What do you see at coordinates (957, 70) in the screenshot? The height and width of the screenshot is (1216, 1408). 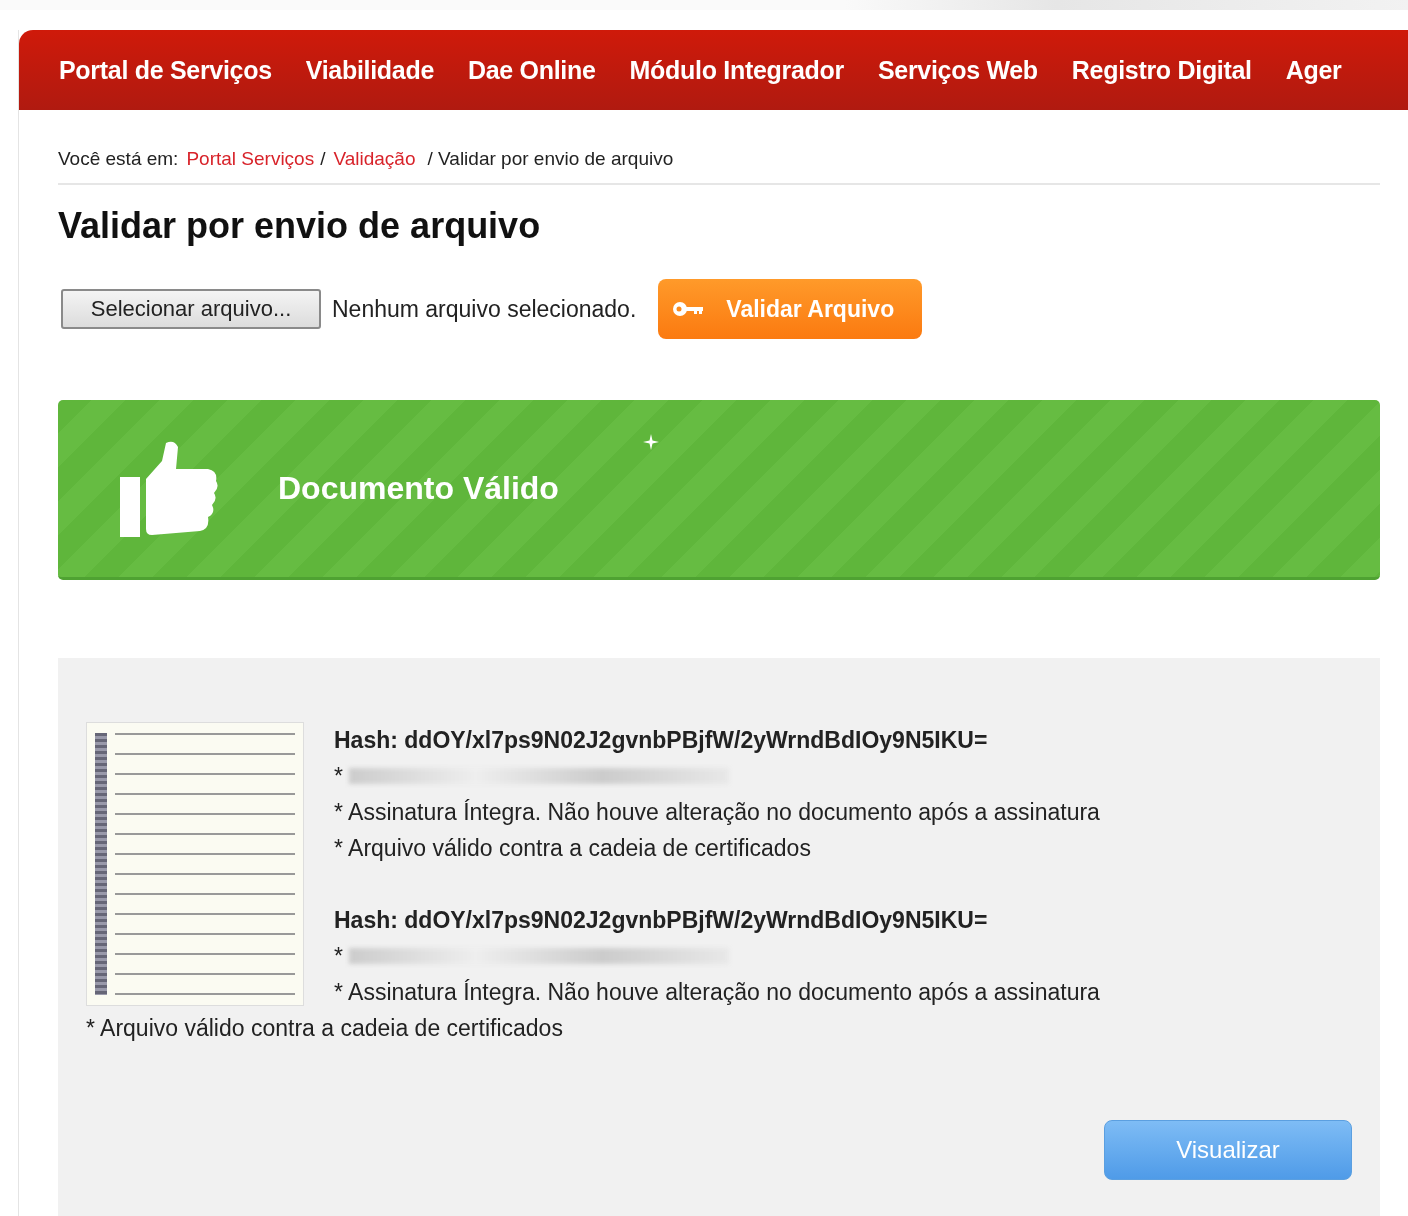 I see `nav-link: Serviços Web` at bounding box center [957, 70].